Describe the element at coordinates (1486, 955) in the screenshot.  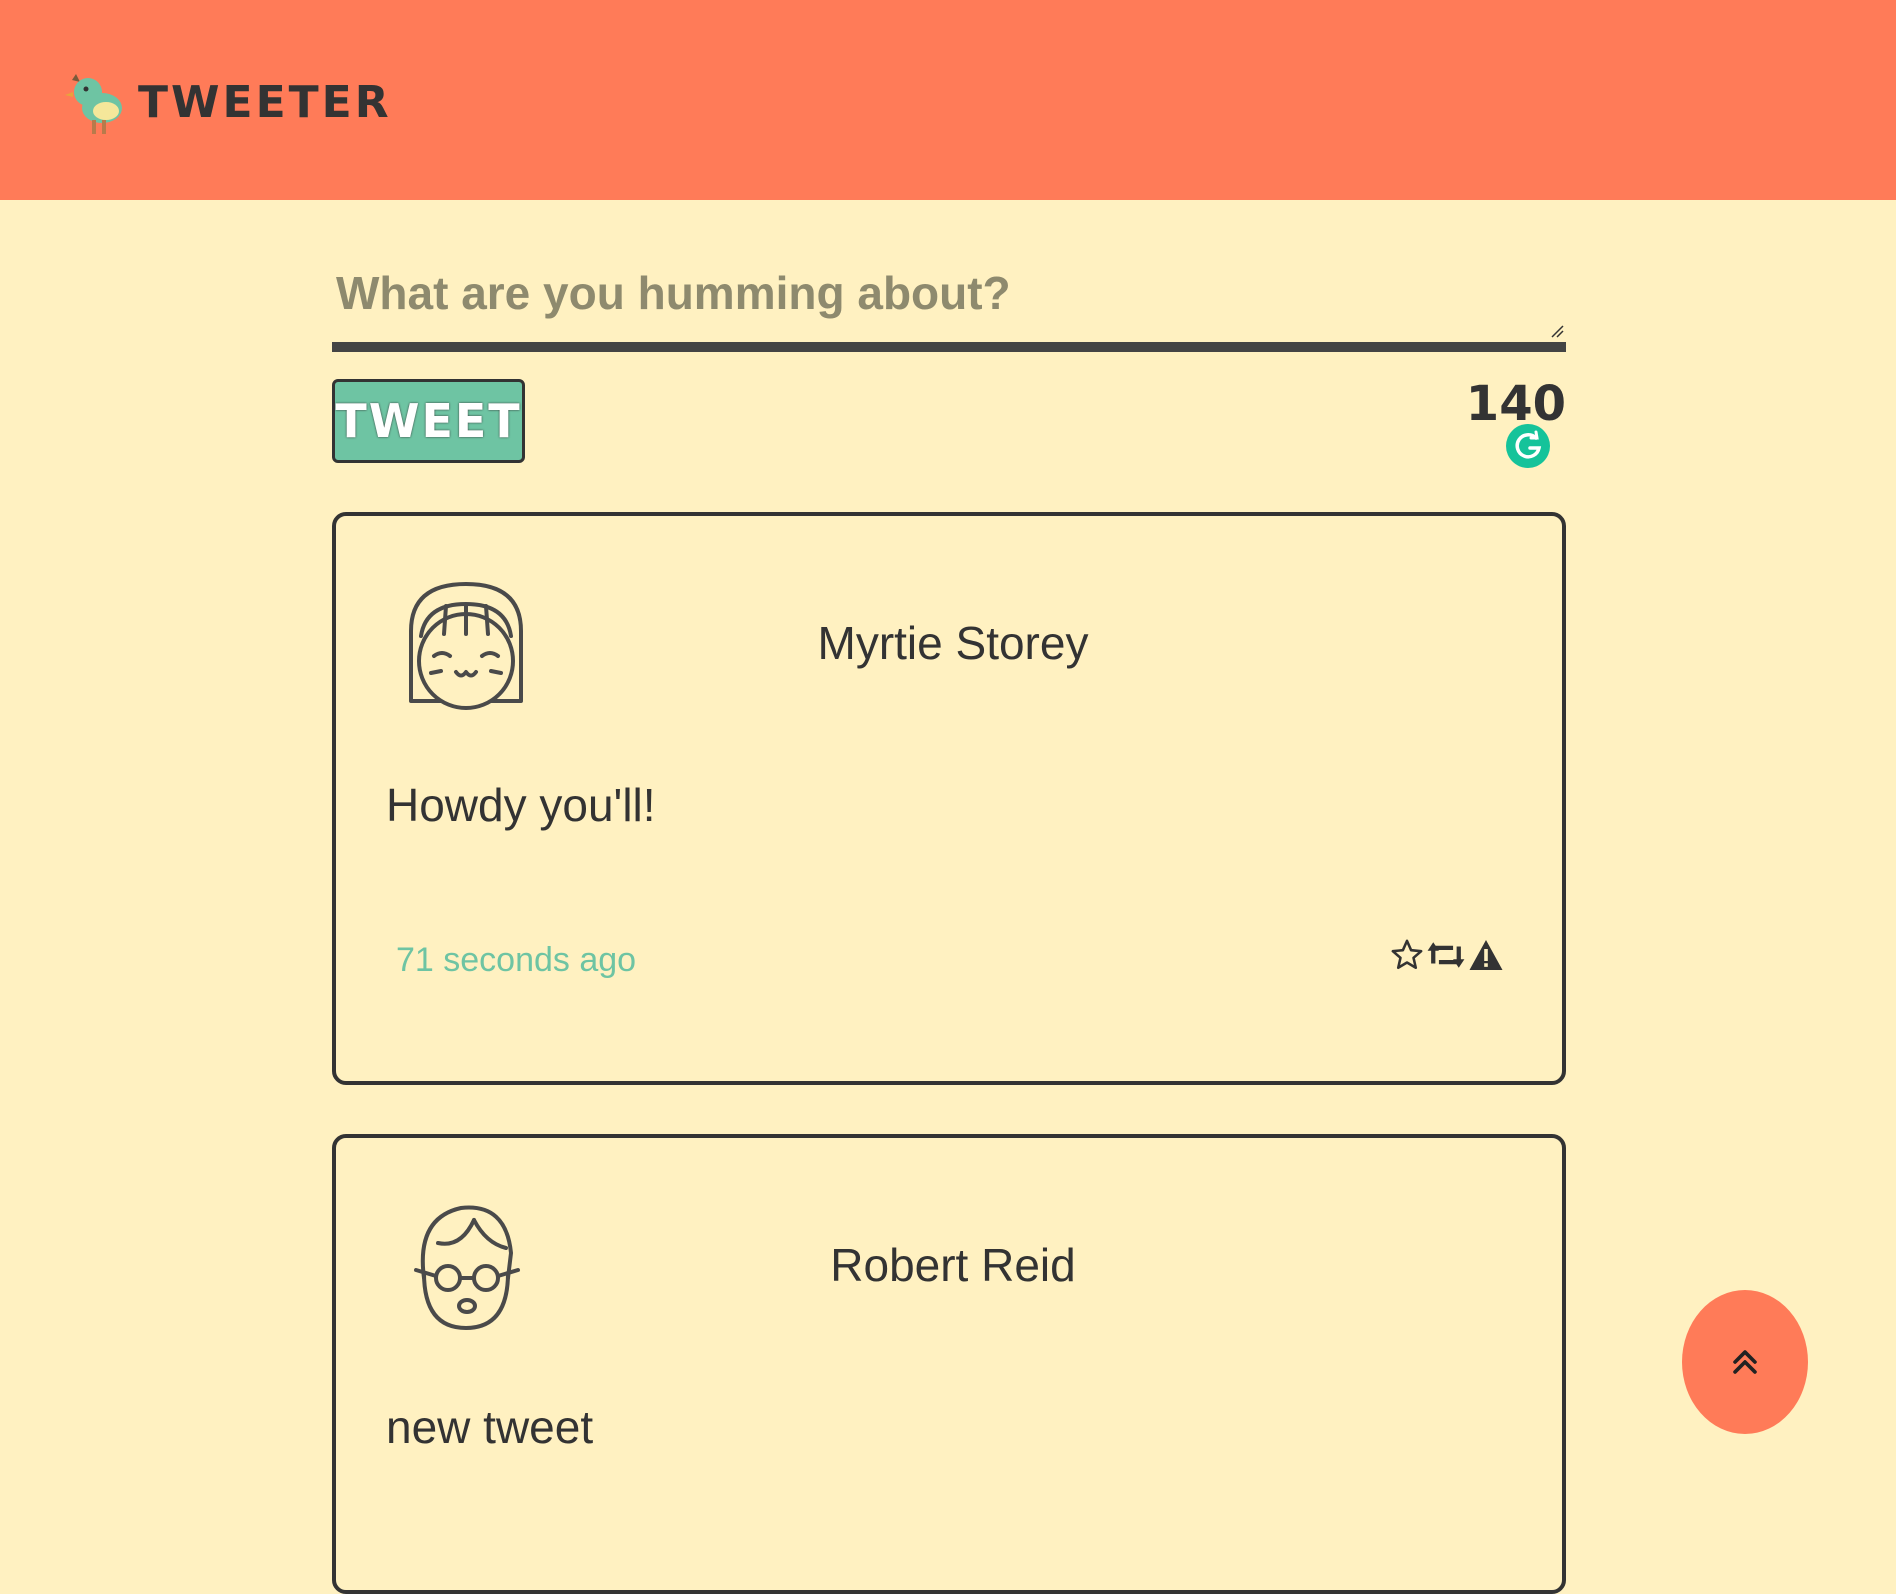
I see `flag-icon` at that location.